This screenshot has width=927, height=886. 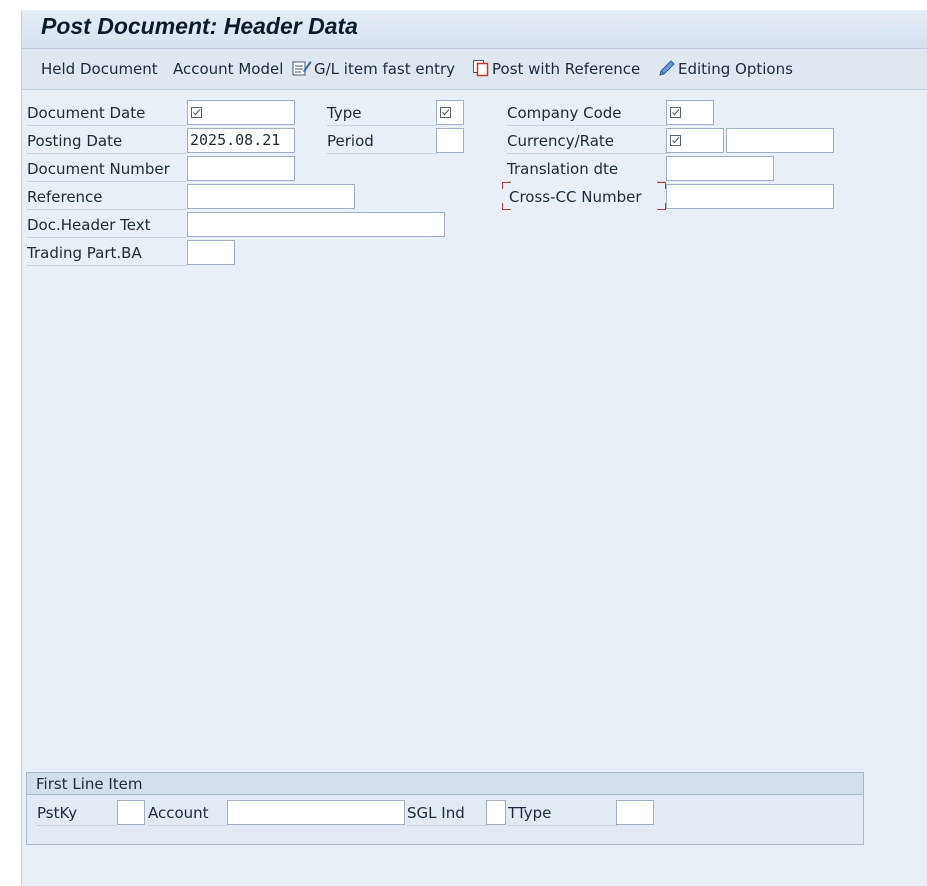 I want to click on sgl-ind-label: SGL Ind, so click(x=447, y=813).